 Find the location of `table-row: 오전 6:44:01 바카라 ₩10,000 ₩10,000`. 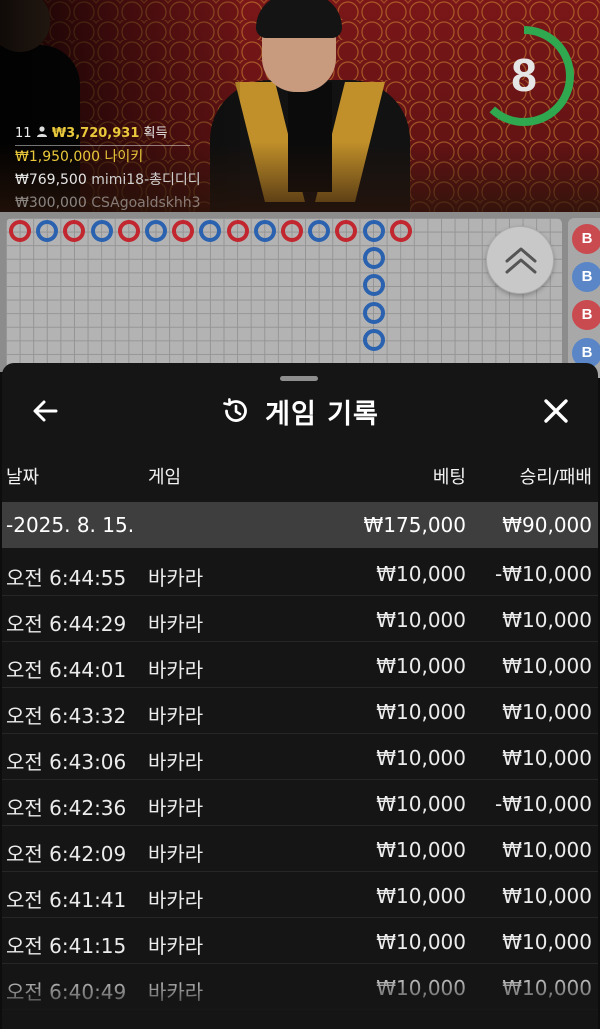

table-row: 오전 6:44:01 바카라 ₩10,000 ₩10,000 is located at coordinates (300, 665).